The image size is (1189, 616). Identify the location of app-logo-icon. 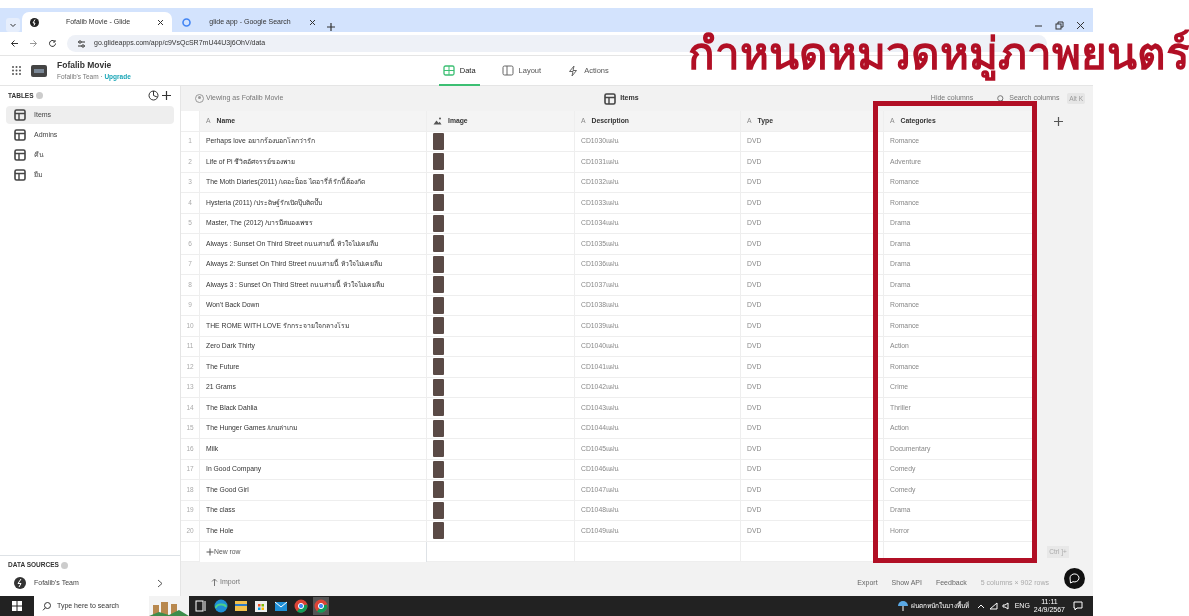
(34, 22).